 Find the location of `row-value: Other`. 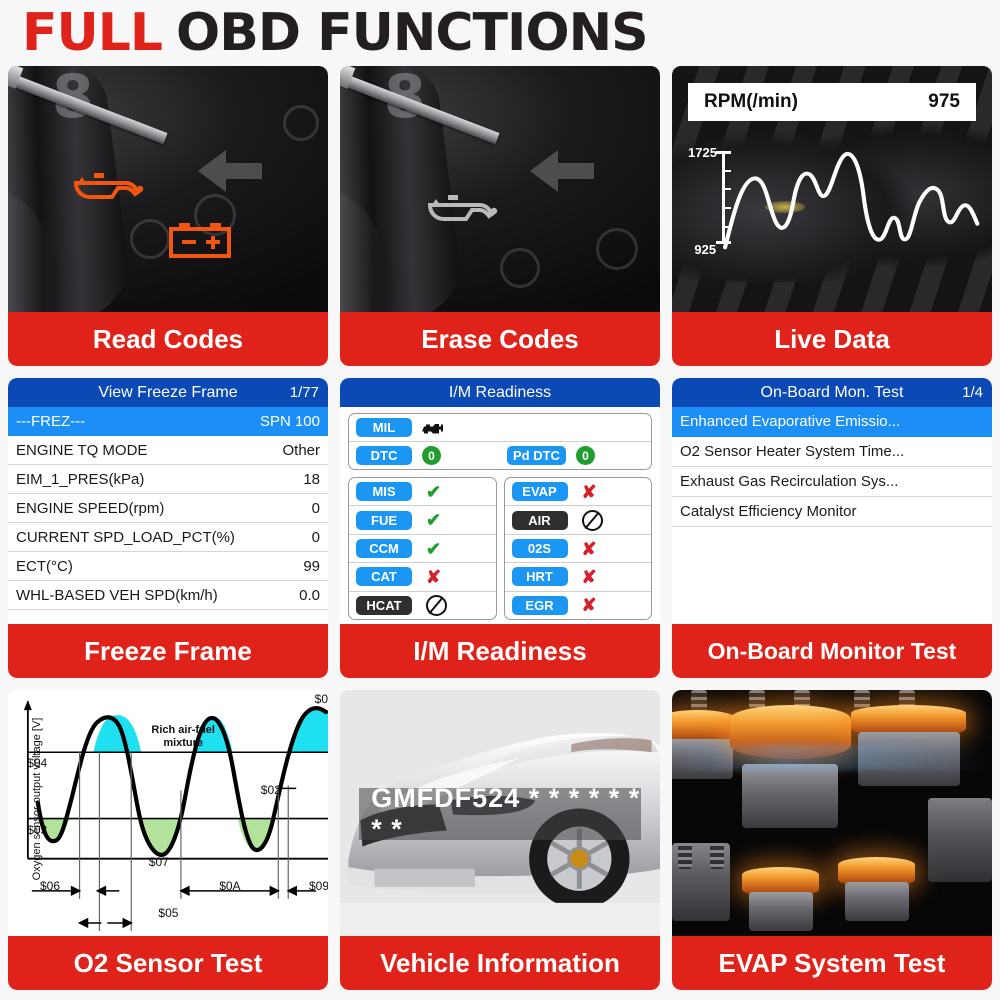

row-value: Other is located at coordinates (301, 450).